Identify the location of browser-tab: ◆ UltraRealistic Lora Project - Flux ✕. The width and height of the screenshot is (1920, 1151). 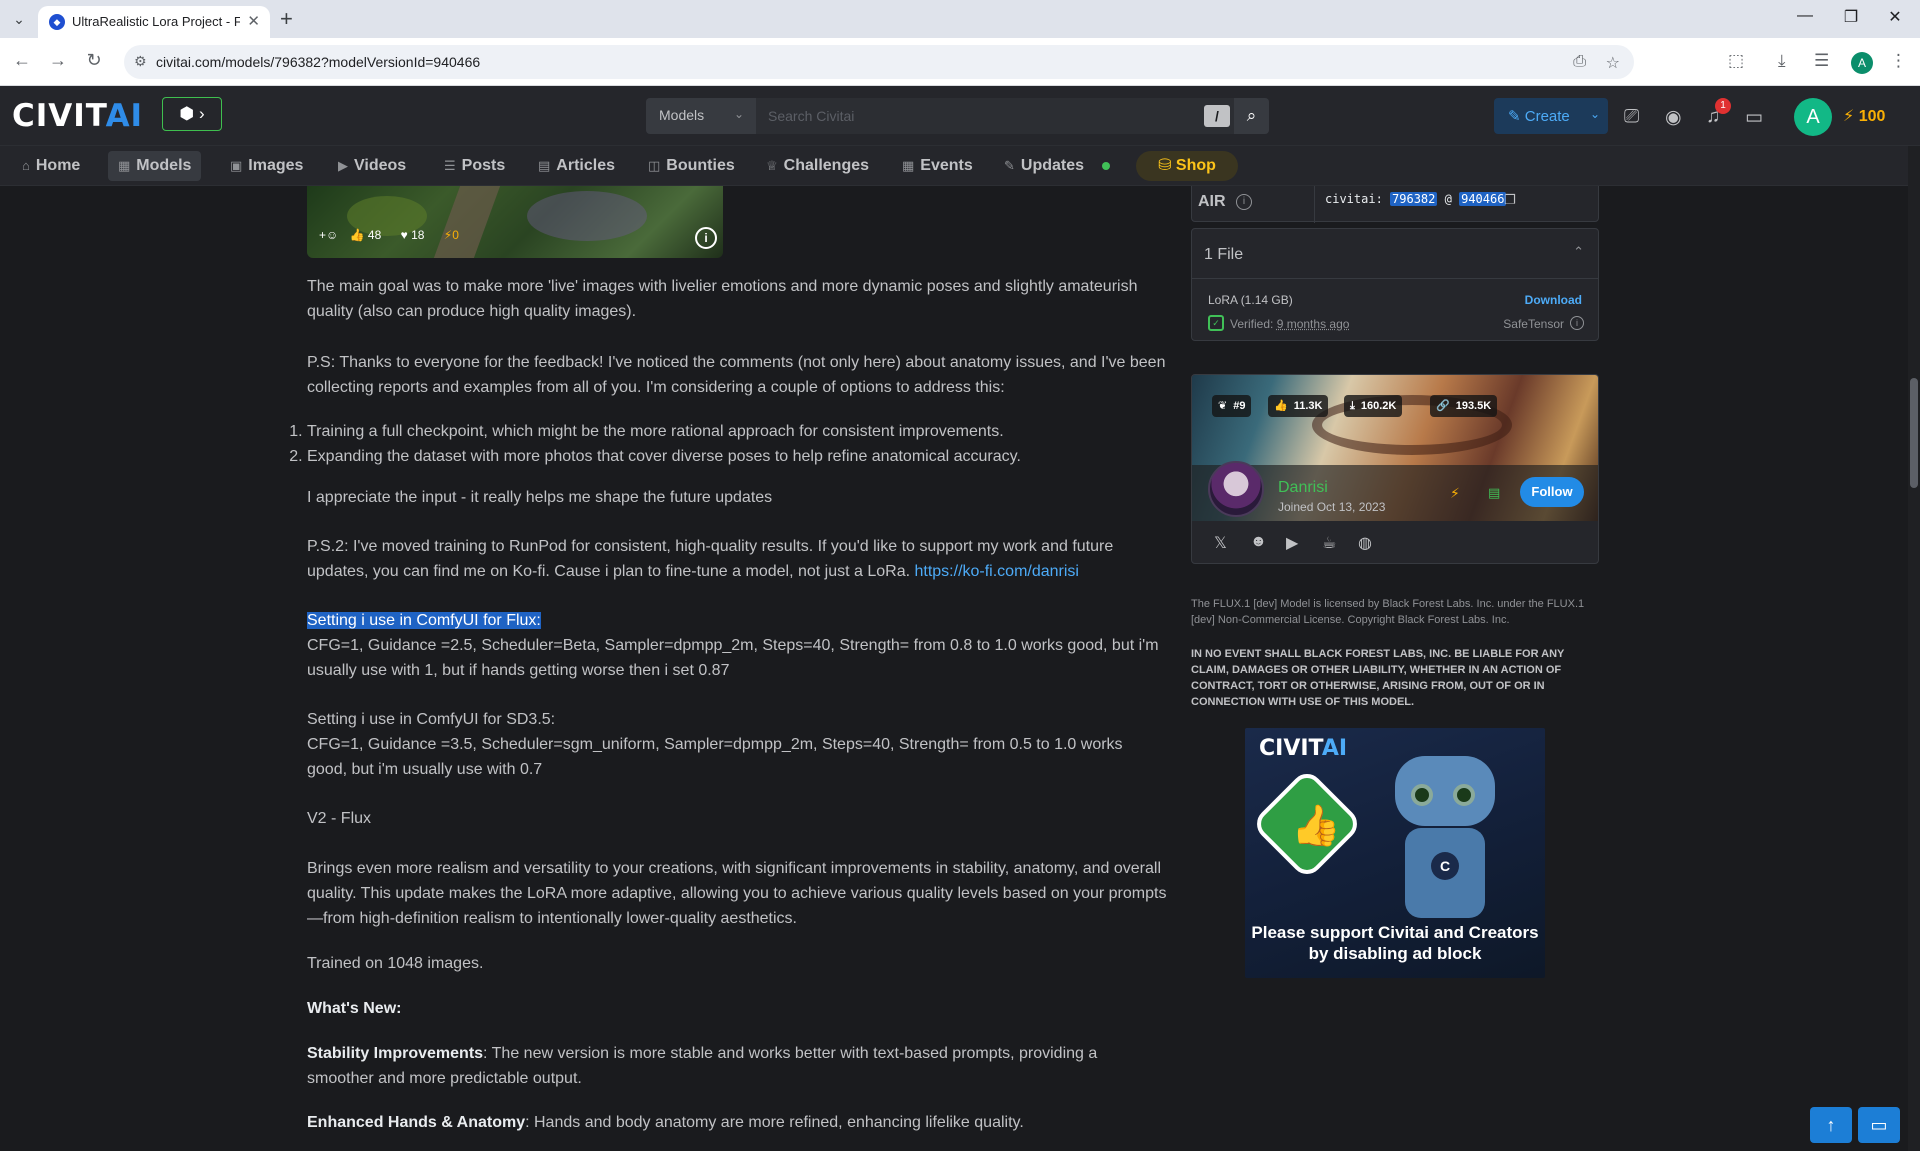
(154, 22).